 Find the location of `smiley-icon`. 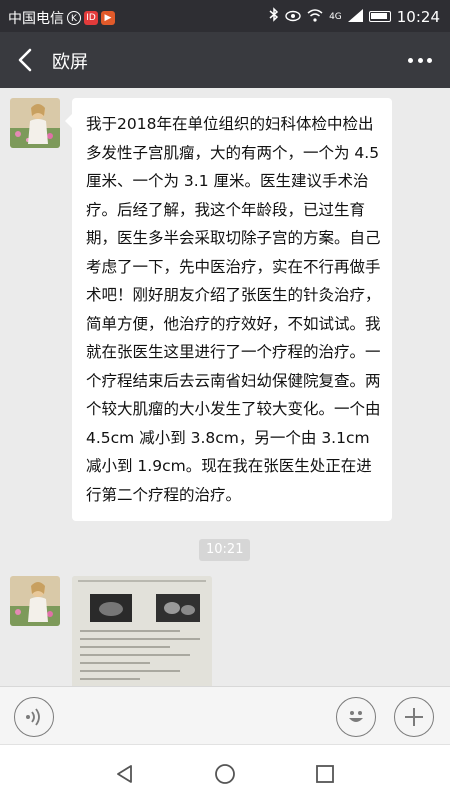

smiley-icon is located at coordinates (356, 716).